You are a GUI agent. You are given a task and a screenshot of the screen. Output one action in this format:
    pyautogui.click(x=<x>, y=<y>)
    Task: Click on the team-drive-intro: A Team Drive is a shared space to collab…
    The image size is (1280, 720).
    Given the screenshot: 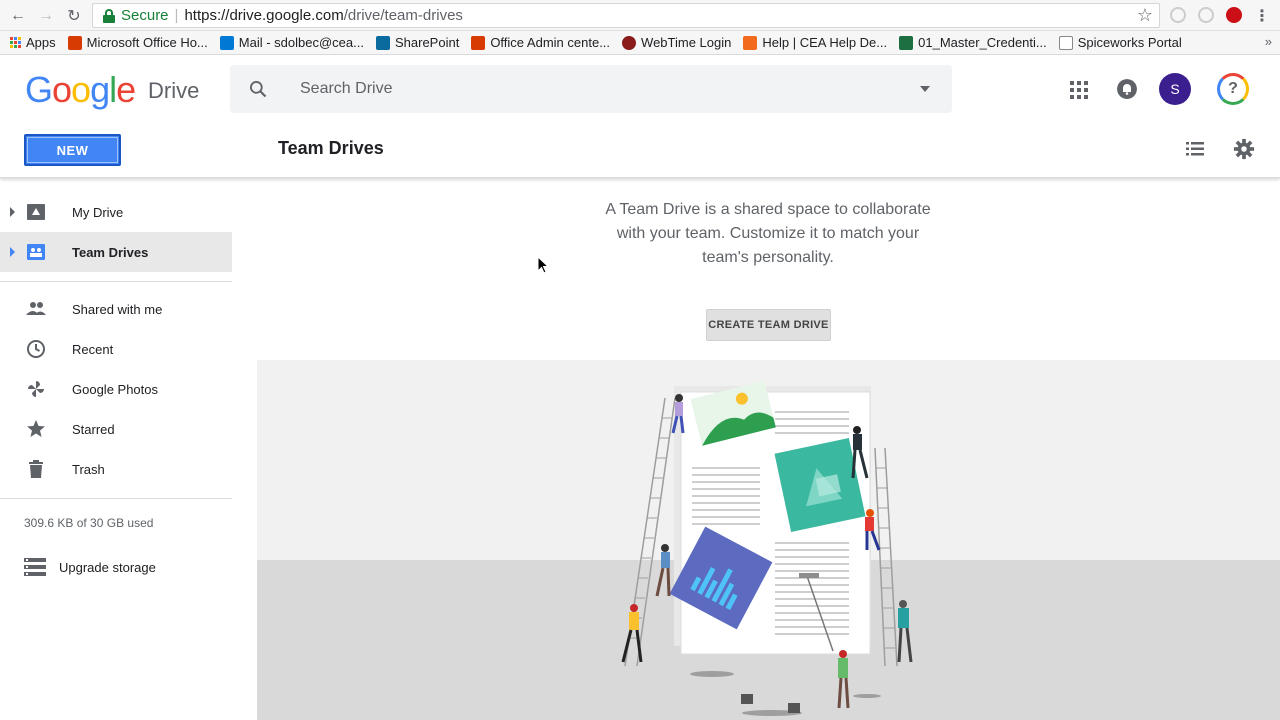 What is the action you would take?
    pyautogui.click(x=768, y=233)
    